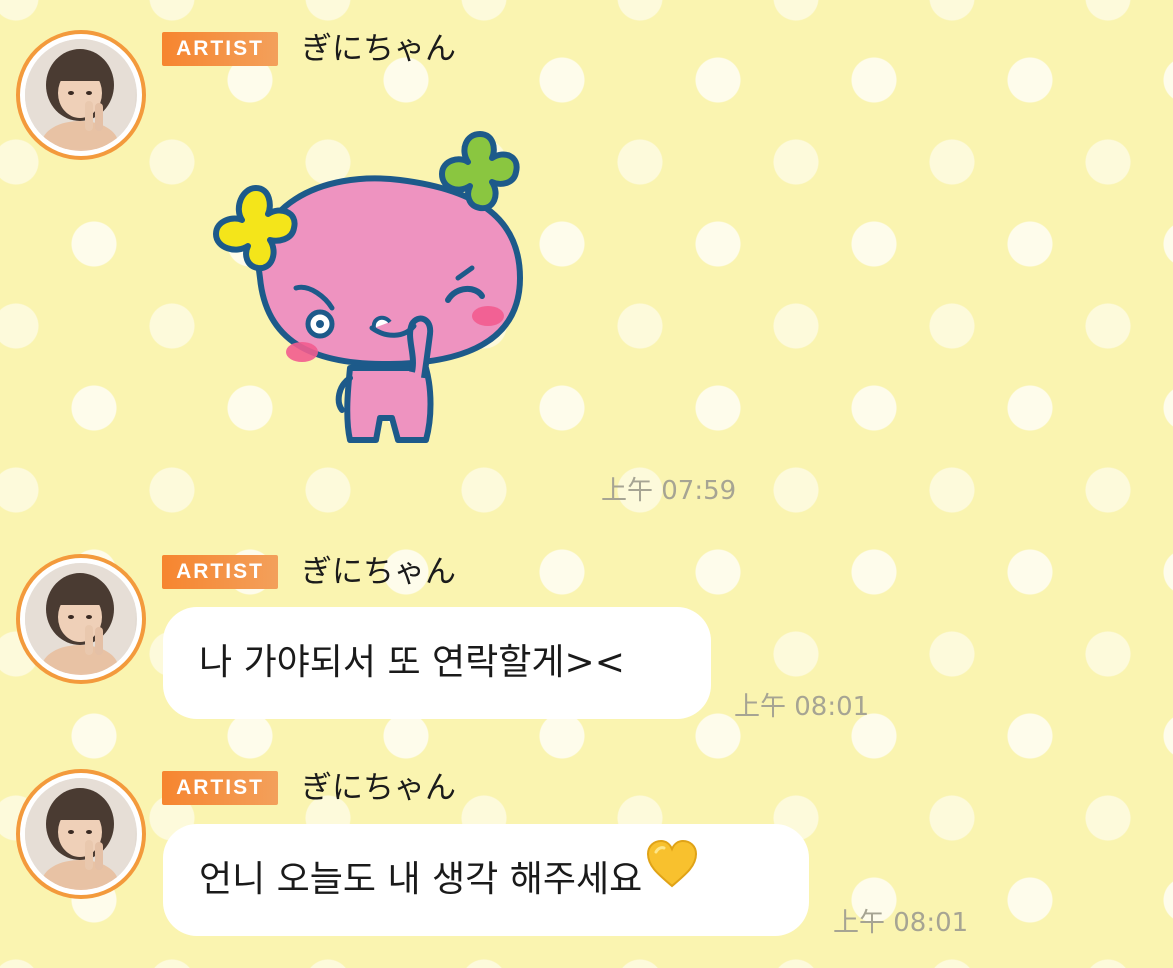 The height and width of the screenshot is (968, 1173). Describe the element at coordinates (672, 877) in the screenshot. I see `yellow-heart-icon` at that location.